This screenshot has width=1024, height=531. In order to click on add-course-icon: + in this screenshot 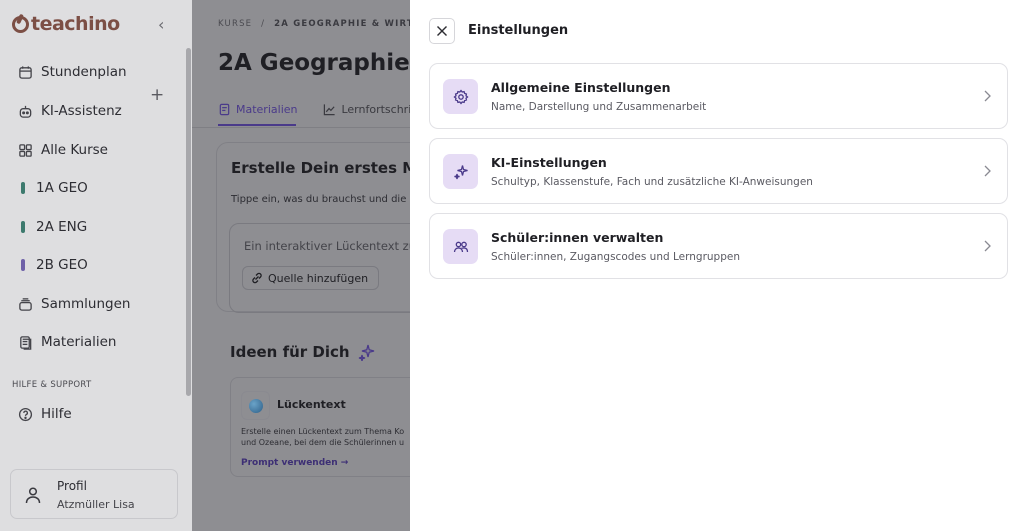, I will do `click(157, 95)`.